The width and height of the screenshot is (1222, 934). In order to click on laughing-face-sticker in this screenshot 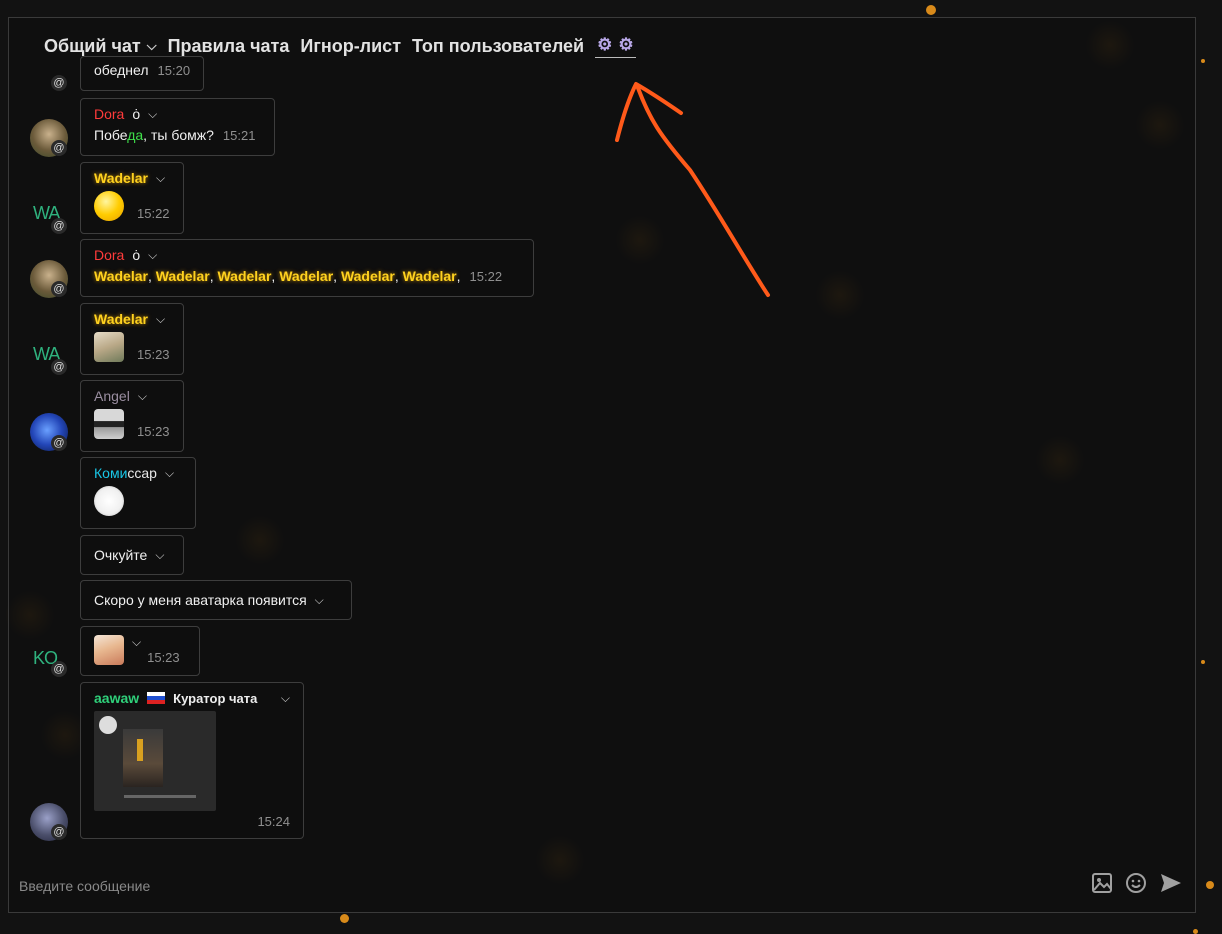, I will do `click(109, 206)`.